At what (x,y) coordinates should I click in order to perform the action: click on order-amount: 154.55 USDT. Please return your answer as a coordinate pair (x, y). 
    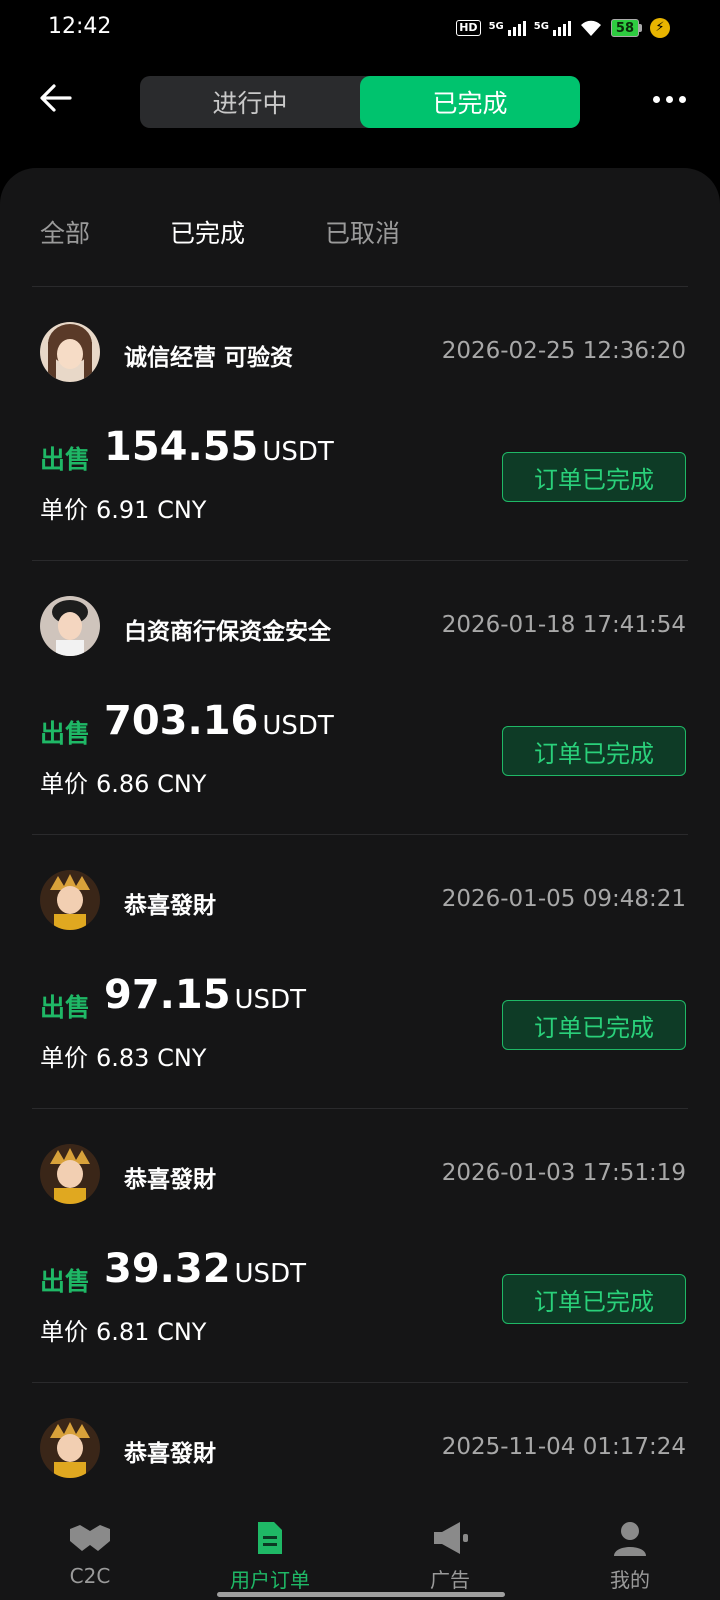
    Looking at the image, I should click on (219, 447).